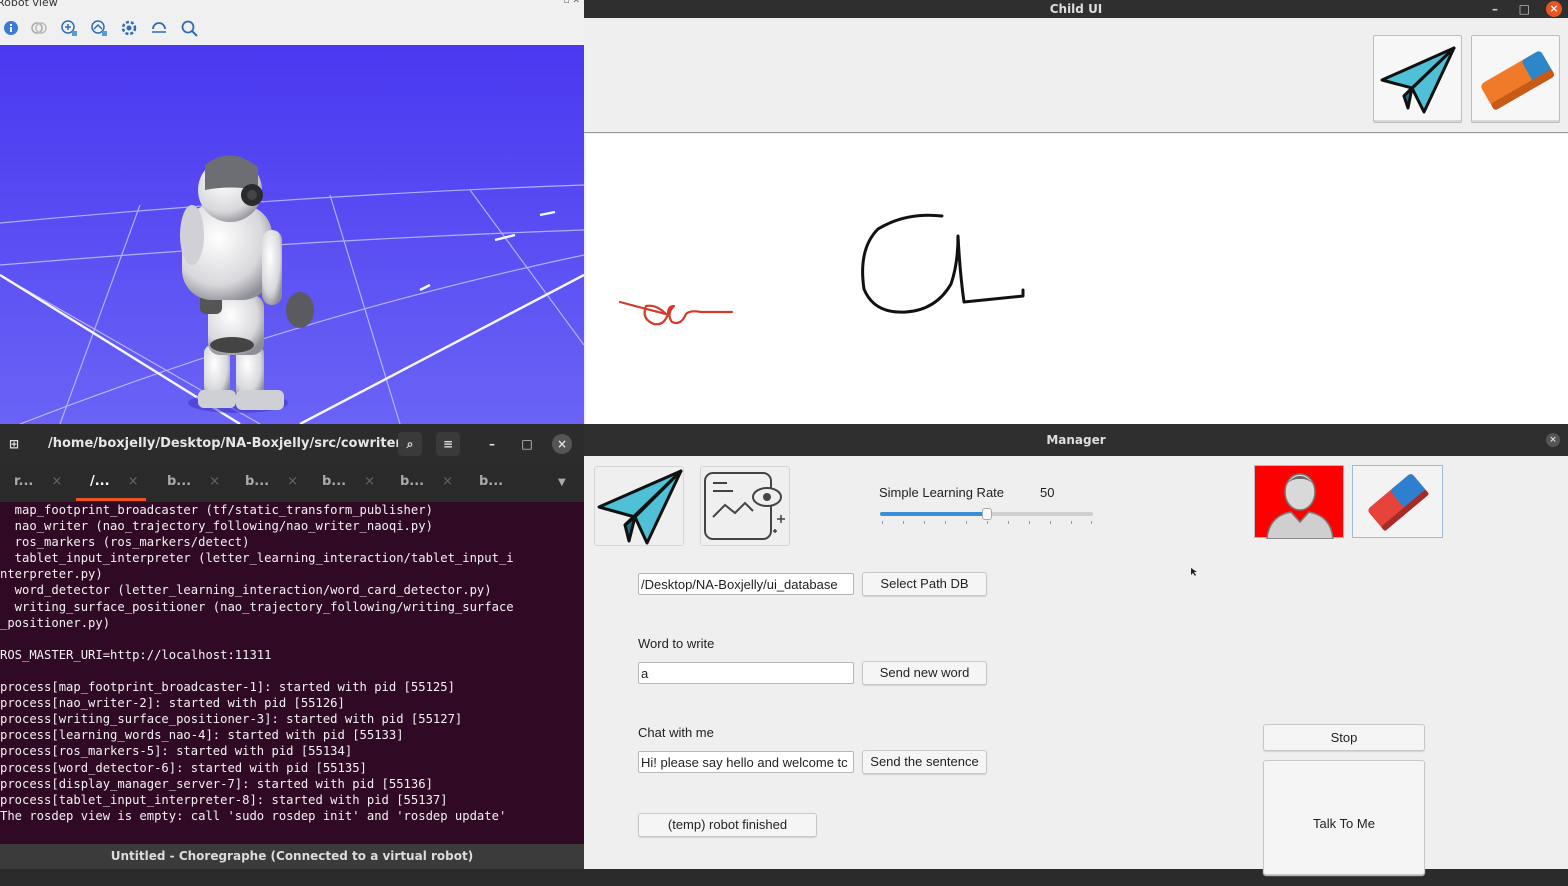  I want to click on tabs-dropdown-icon: ▼, so click(562, 482).